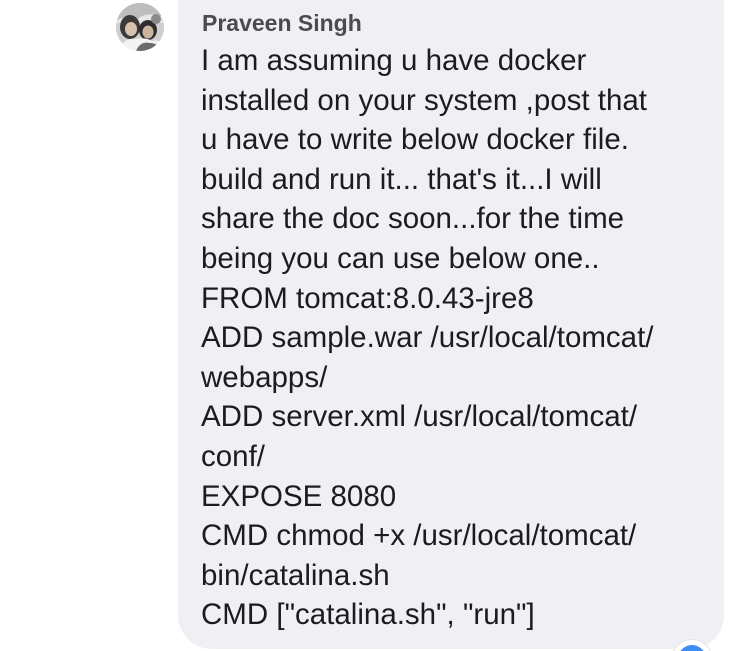 The height and width of the screenshot is (651, 742). What do you see at coordinates (415, 140) in the screenshot?
I see `message-line: u have to write below docker file.` at bounding box center [415, 140].